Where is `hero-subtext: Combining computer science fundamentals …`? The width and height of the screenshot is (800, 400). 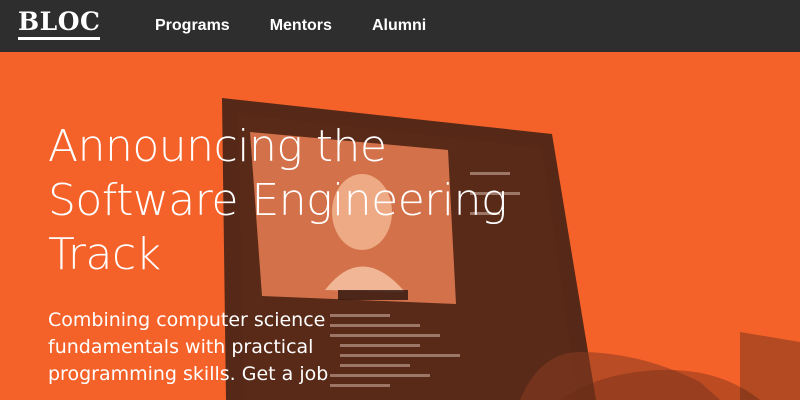
hero-subtext: Combining computer science fundamentals … is located at coordinates (198, 347).